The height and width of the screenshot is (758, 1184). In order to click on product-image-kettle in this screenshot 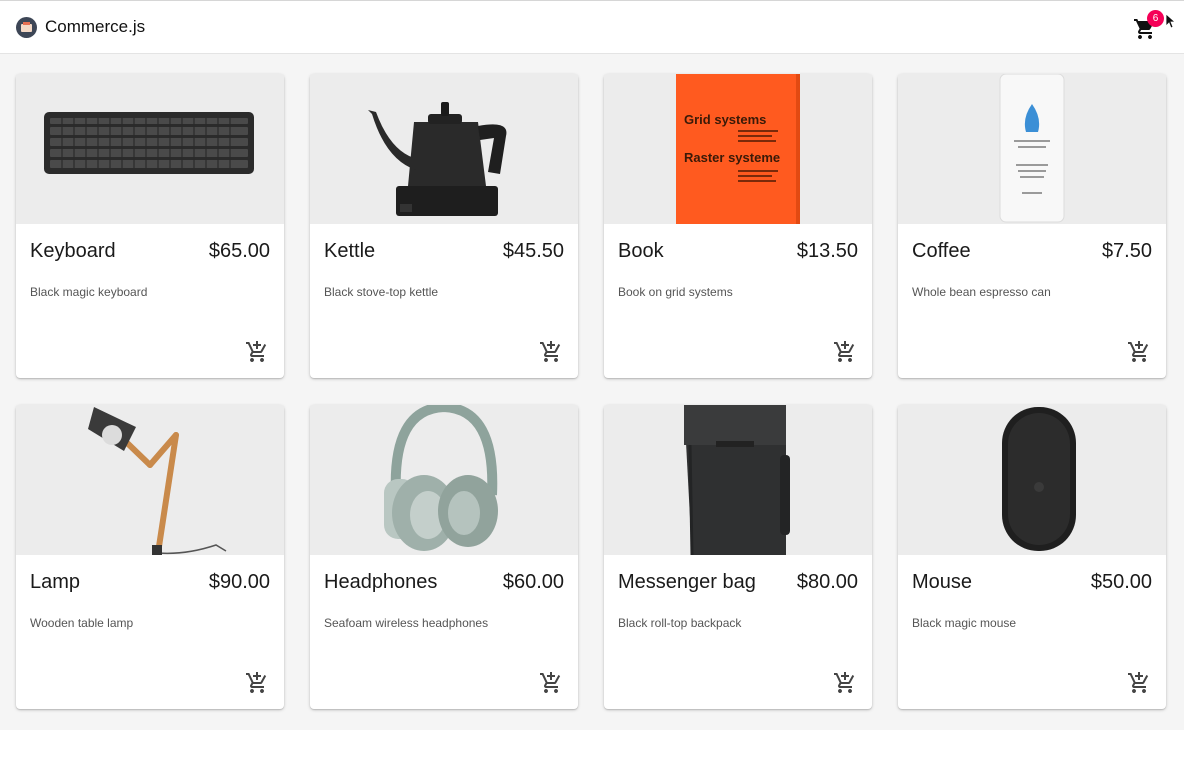, I will do `click(444, 149)`.